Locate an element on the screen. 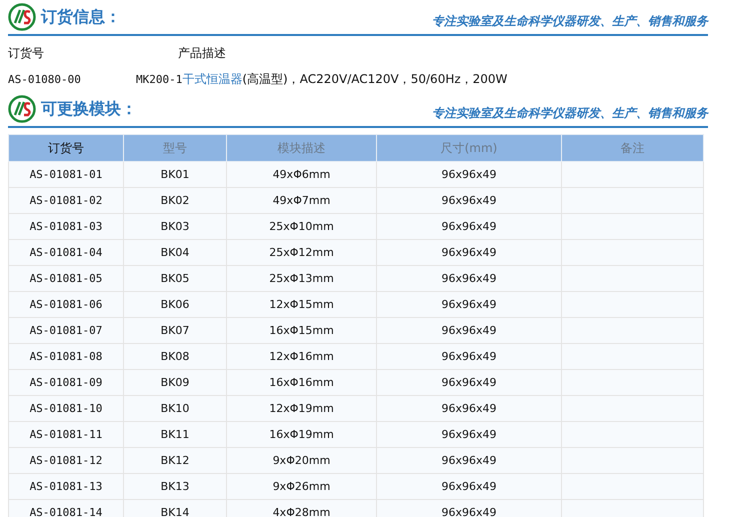  table-cell: 12xΦ16mm is located at coordinates (301, 357).